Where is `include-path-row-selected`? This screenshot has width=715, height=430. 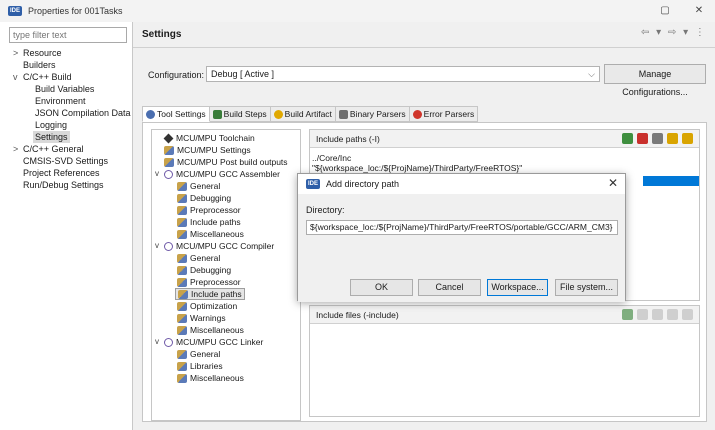 include-path-row-selected is located at coordinates (671, 181).